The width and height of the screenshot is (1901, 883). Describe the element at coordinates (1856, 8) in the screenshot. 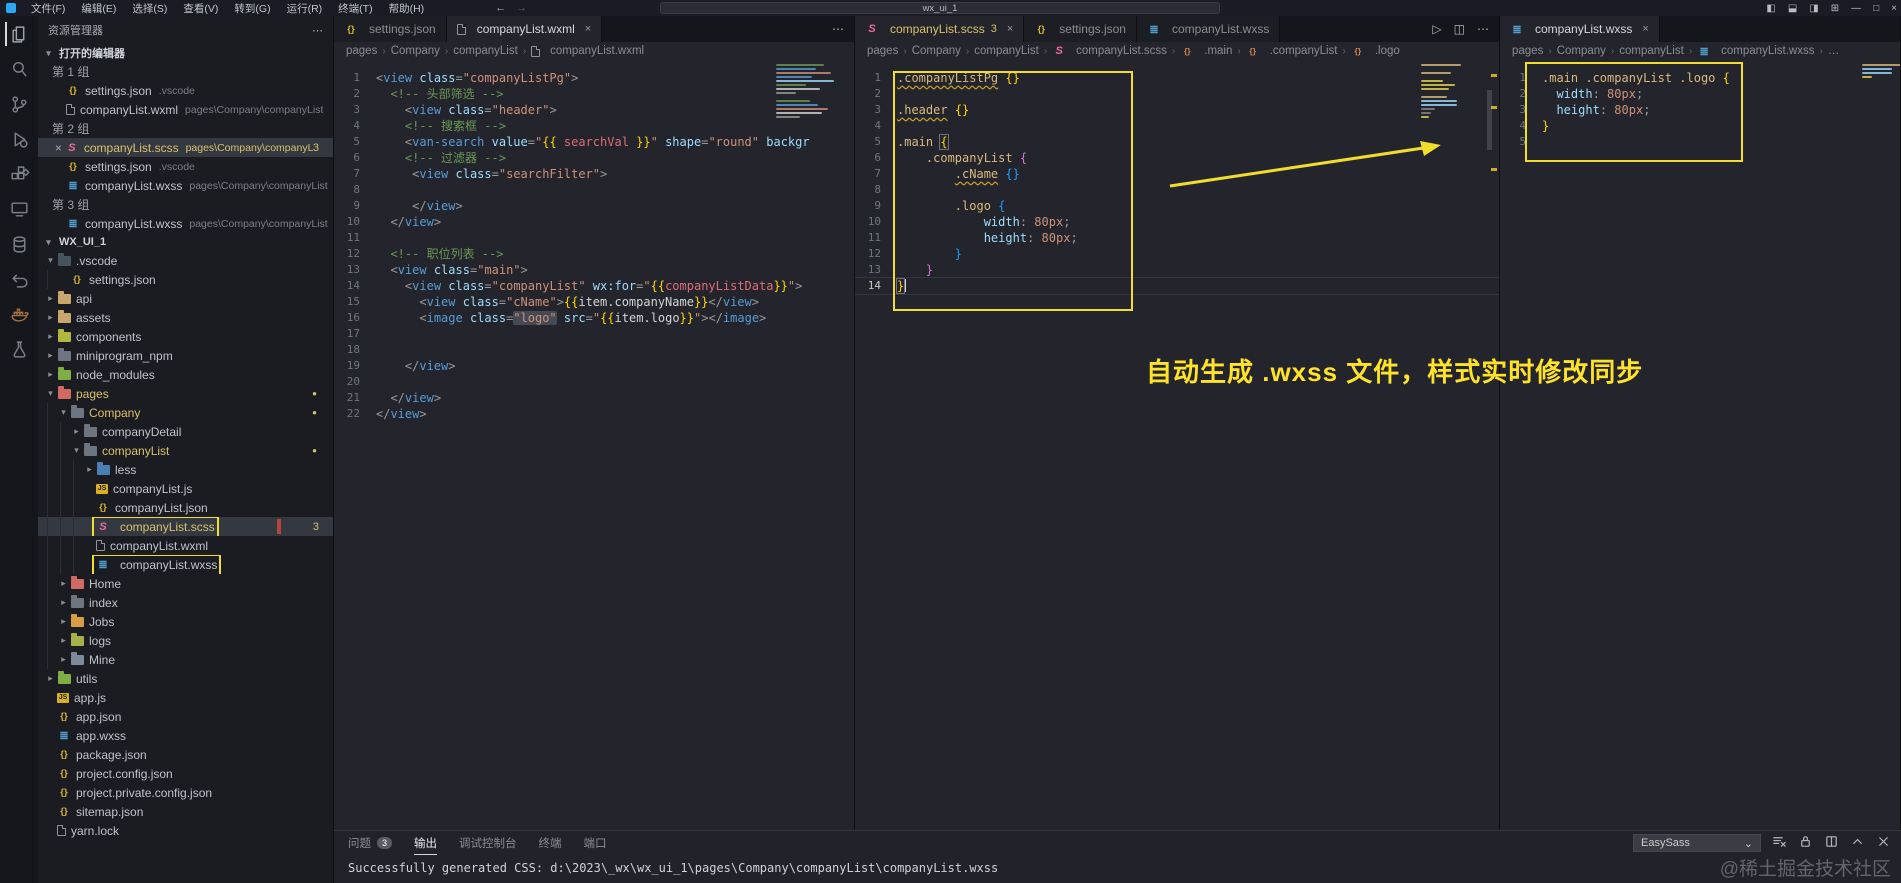

I see `minimize-button: —` at that location.